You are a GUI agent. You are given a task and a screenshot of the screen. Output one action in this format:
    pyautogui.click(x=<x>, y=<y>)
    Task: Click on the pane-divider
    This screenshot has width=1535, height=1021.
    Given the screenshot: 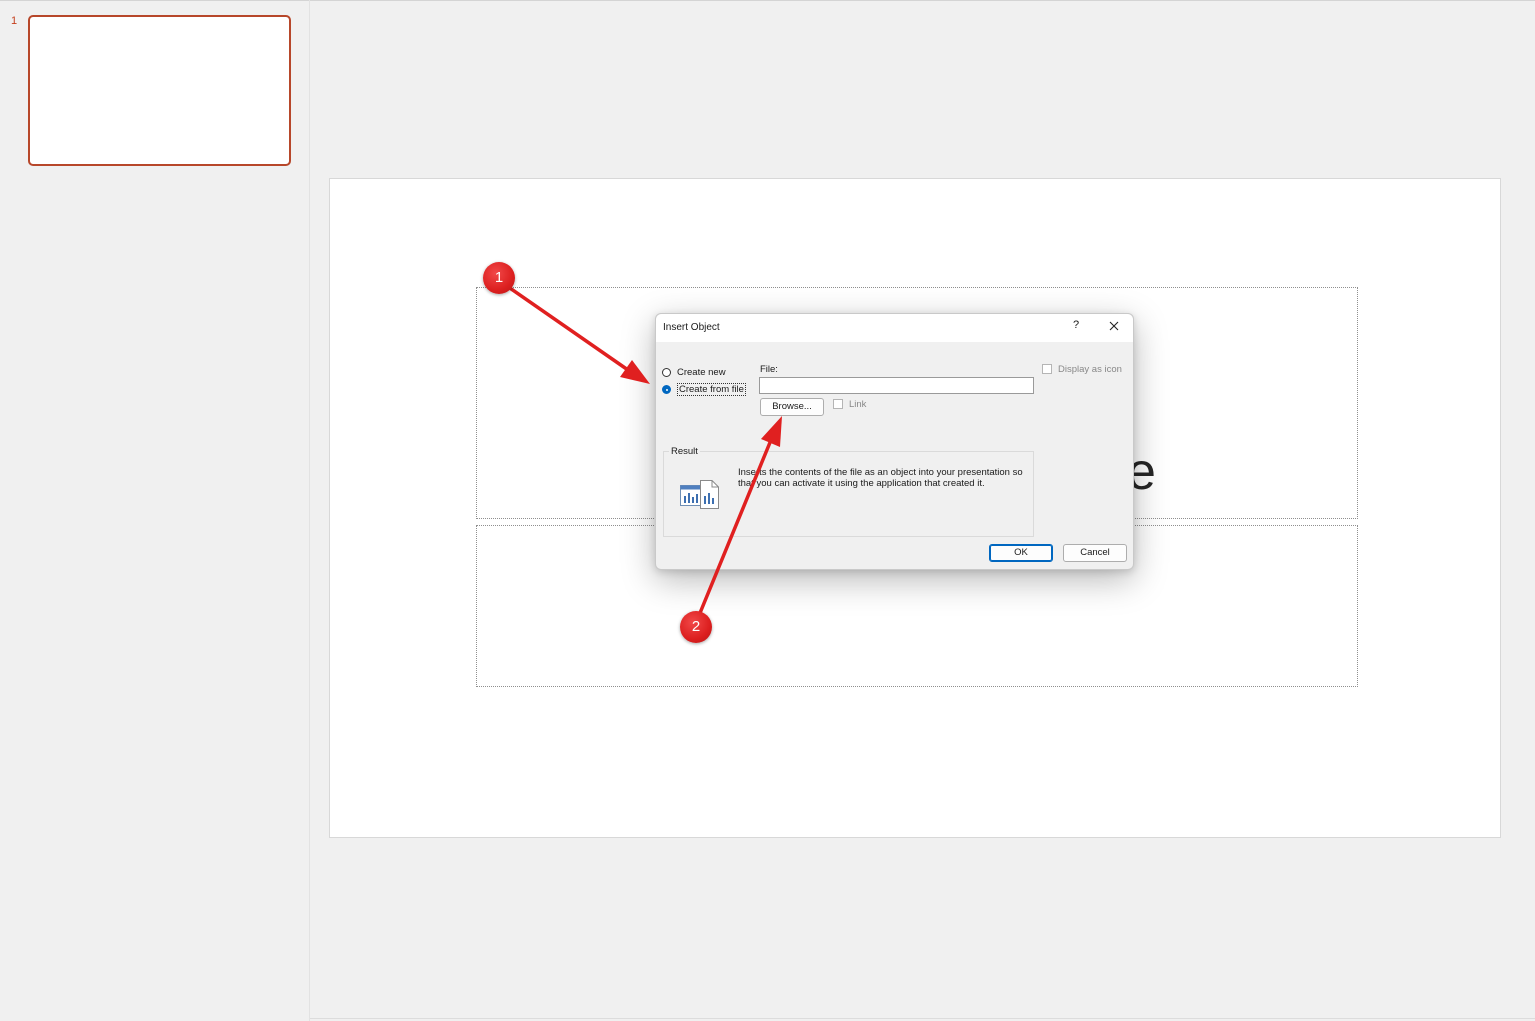 What is the action you would take?
    pyautogui.click(x=309, y=510)
    